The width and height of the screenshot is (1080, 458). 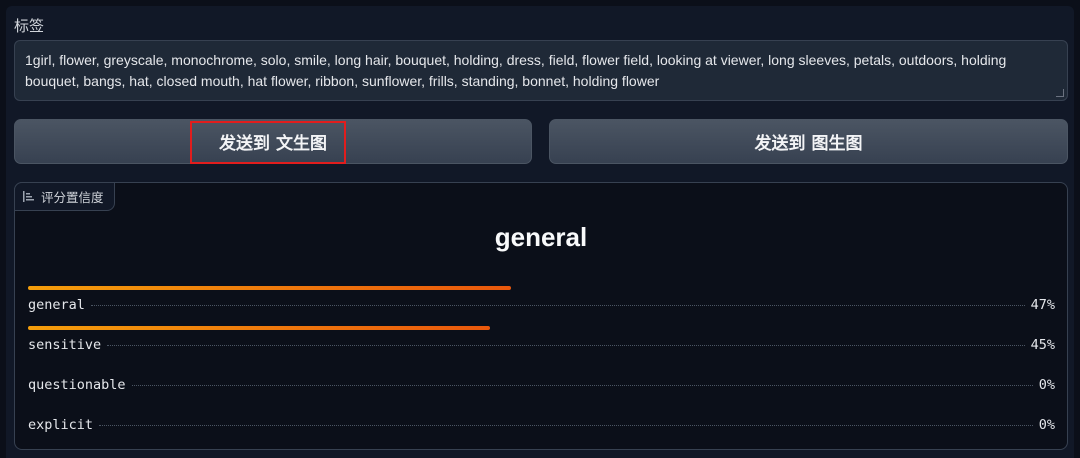 I want to click on send-to-txt2img-label: 发送到 文生图, so click(x=273, y=144).